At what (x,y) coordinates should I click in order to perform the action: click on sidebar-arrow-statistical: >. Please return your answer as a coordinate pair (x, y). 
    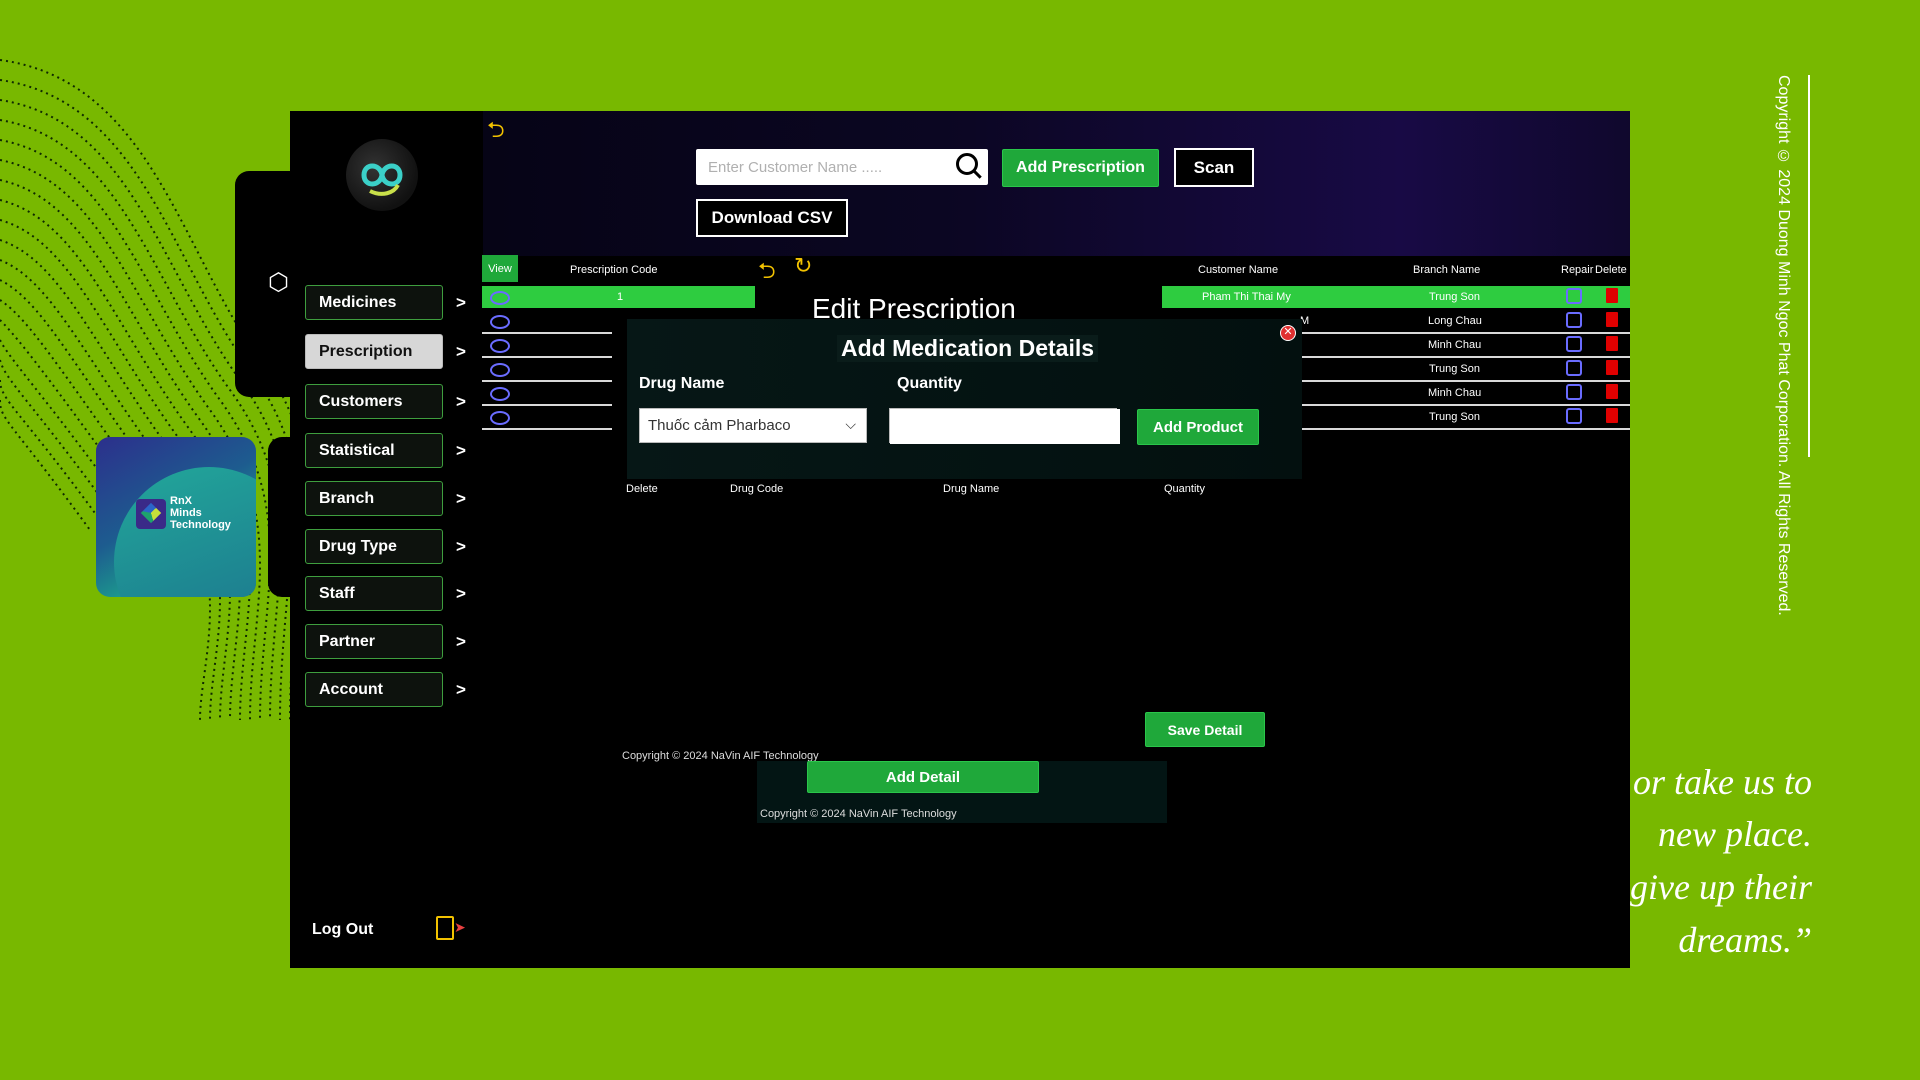
    Looking at the image, I should click on (461, 451).